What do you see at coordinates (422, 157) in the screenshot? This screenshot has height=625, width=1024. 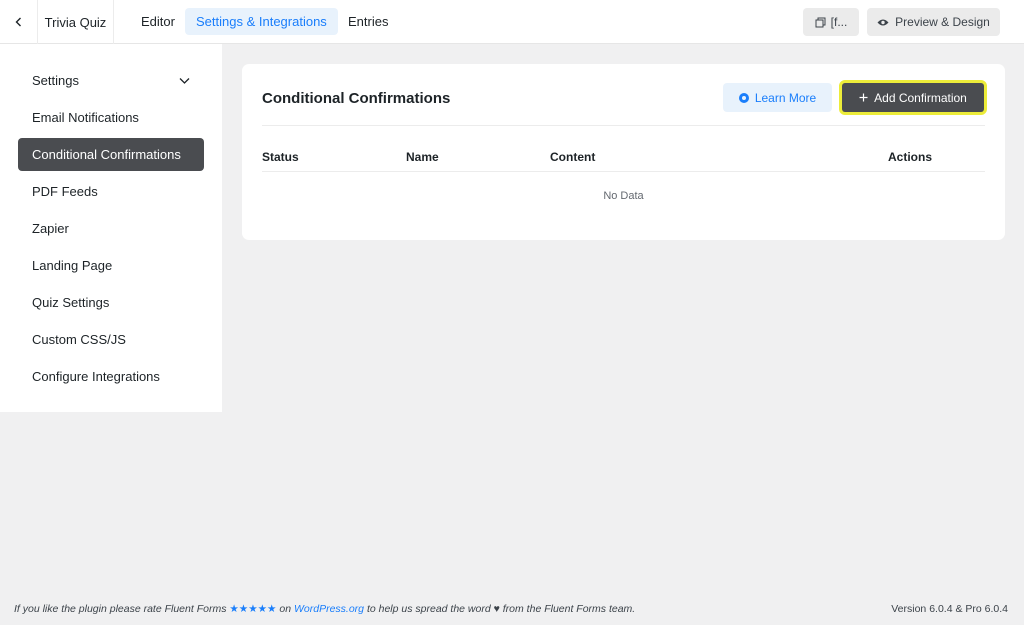 I see `column-header-name: Name` at bounding box center [422, 157].